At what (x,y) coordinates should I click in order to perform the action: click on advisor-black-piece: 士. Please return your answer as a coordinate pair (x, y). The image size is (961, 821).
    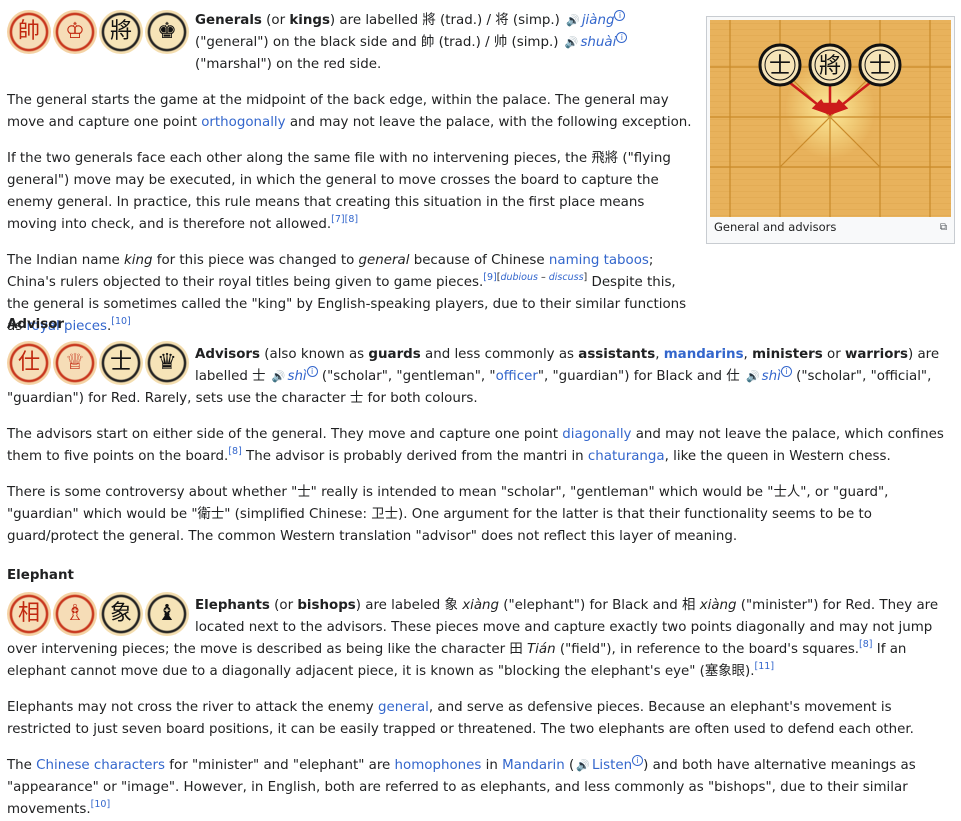
    Looking at the image, I should click on (121, 363).